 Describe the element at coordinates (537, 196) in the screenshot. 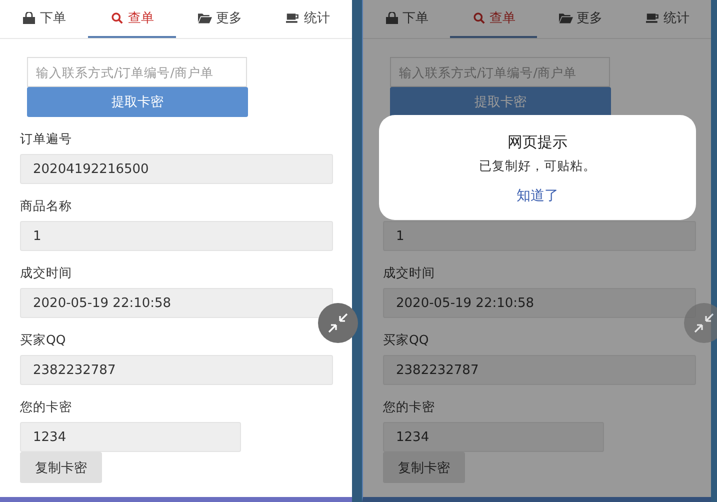

I see `ok-button: 知道了` at that location.